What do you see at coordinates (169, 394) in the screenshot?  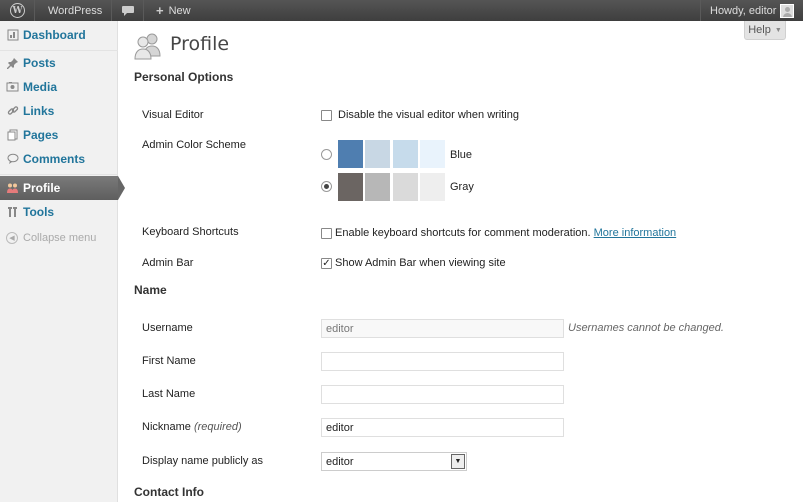 I see `last-name-label: Last Name` at bounding box center [169, 394].